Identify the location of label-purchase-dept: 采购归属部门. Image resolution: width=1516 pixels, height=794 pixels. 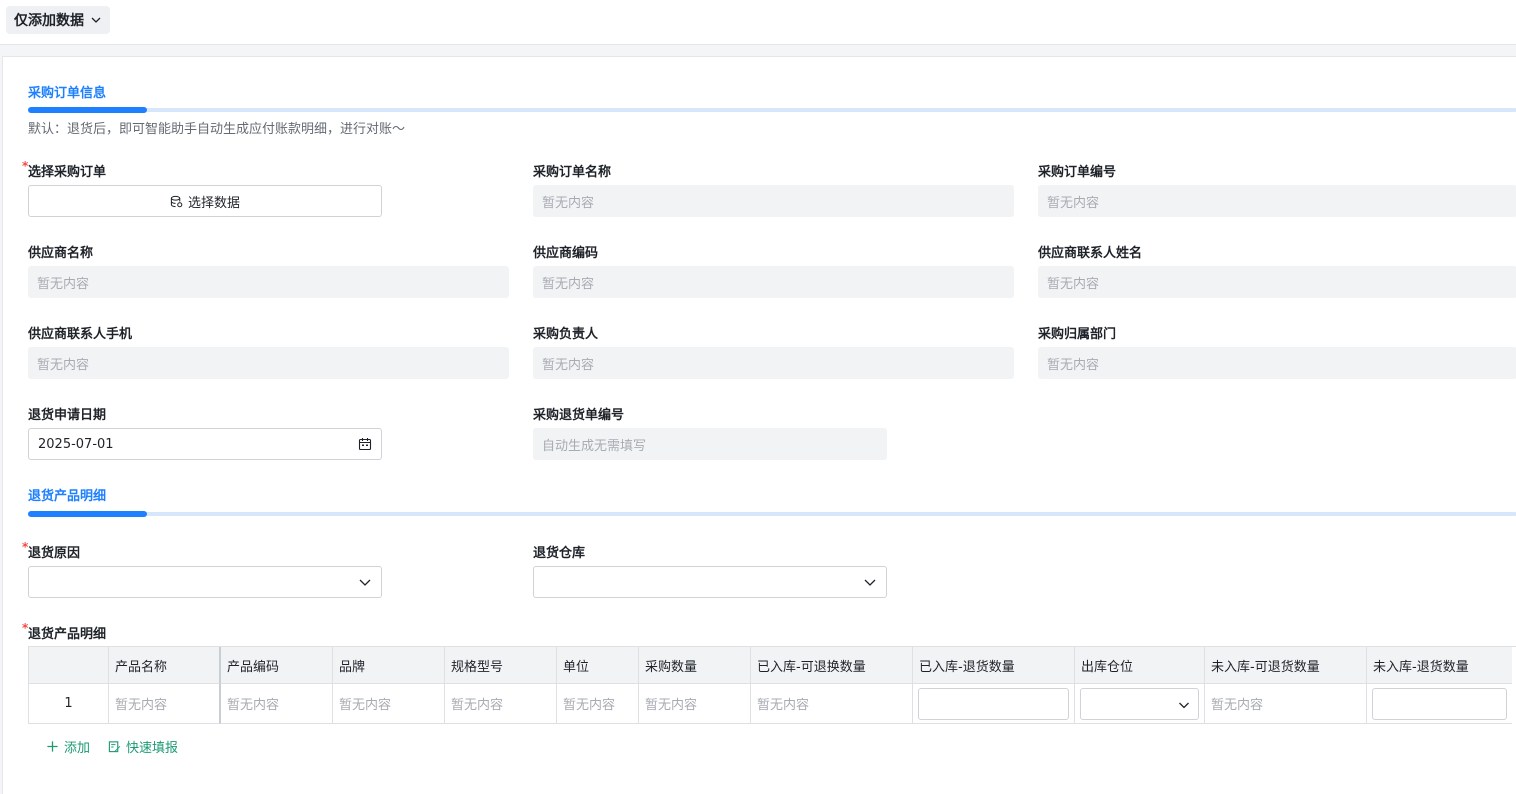
(1077, 334).